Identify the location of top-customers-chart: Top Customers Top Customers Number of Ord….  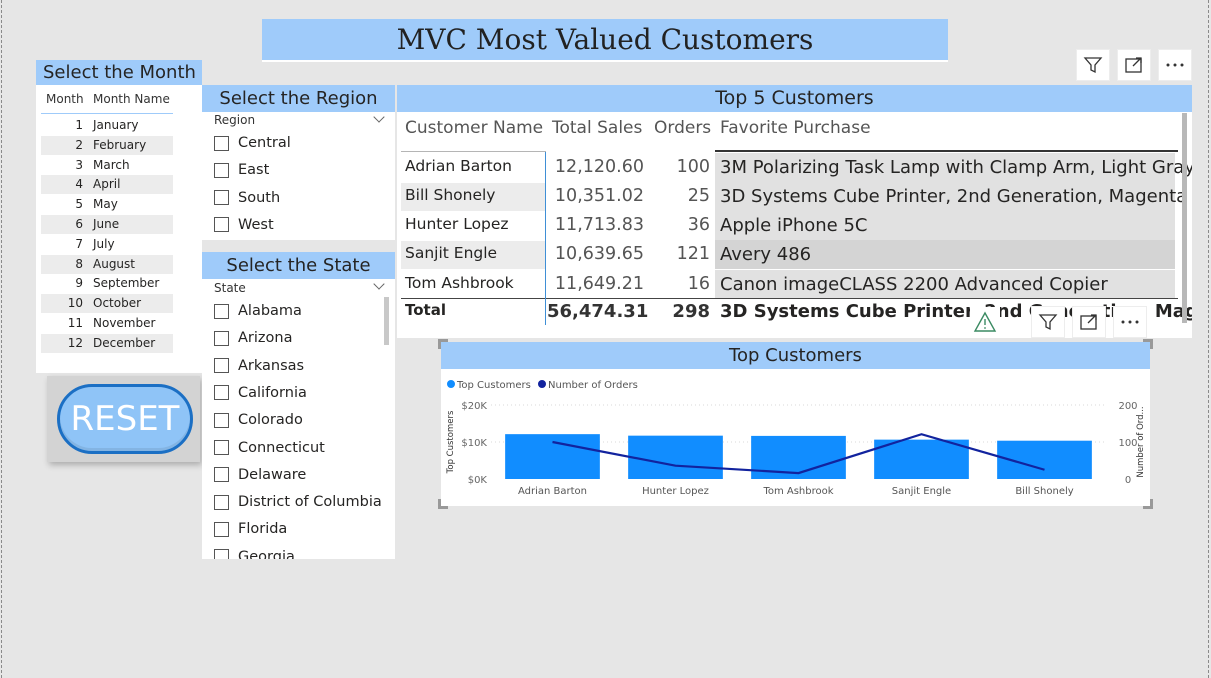
(795, 424).